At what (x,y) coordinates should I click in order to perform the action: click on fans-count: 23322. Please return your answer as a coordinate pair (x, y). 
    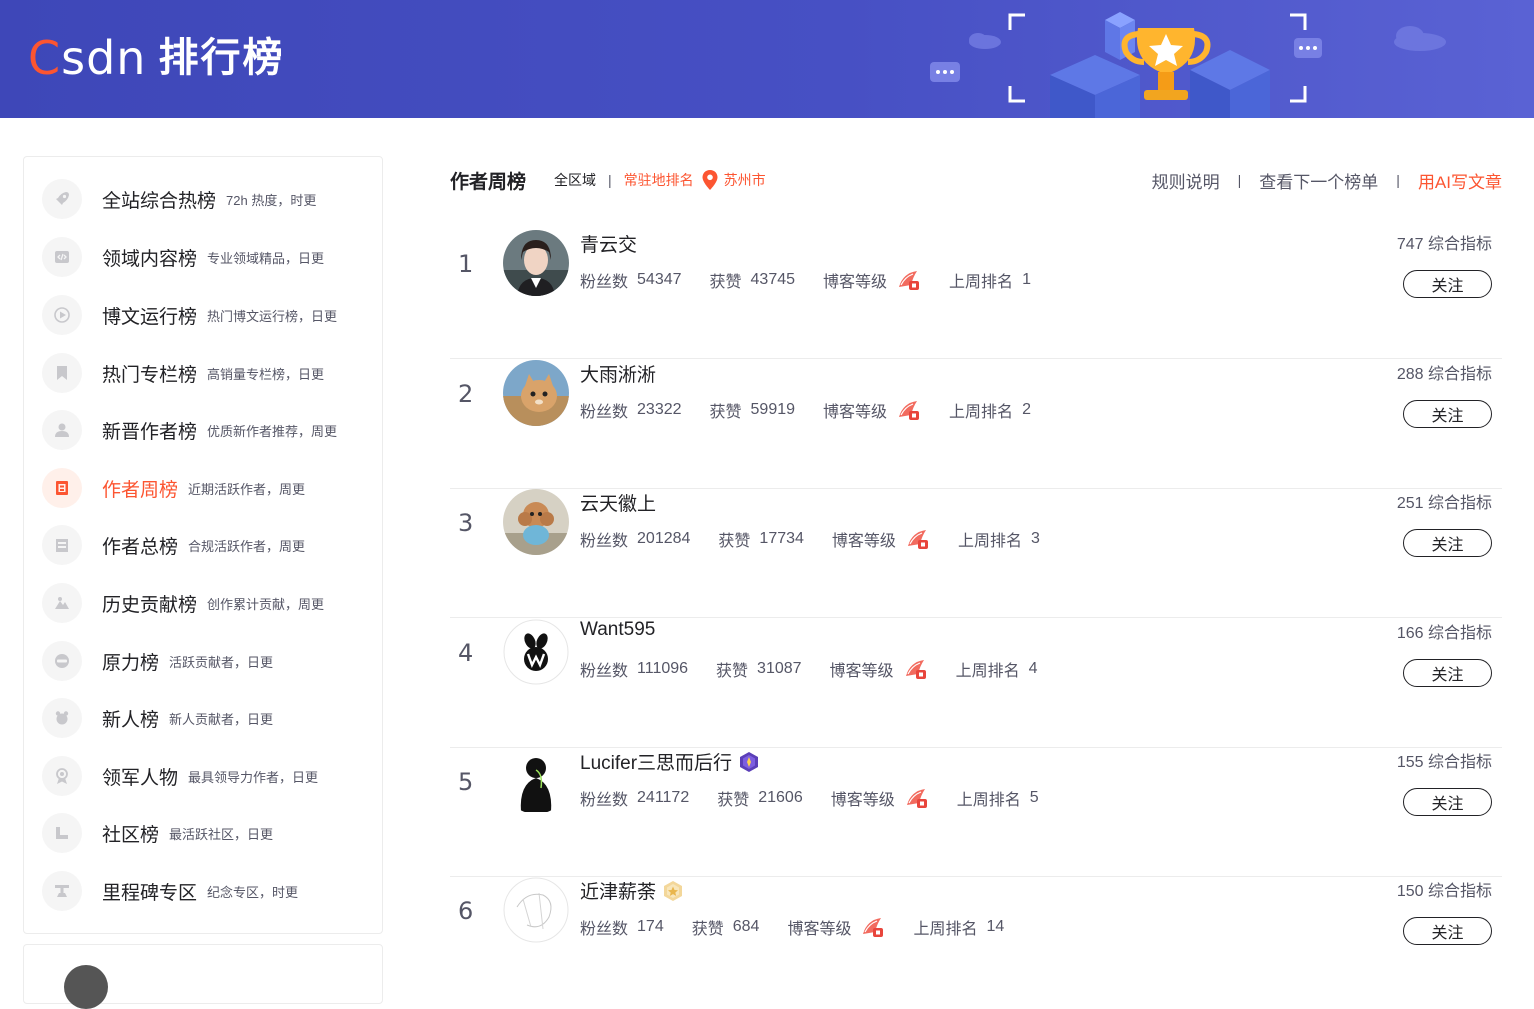
    Looking at the image, I should click on (659, 409).